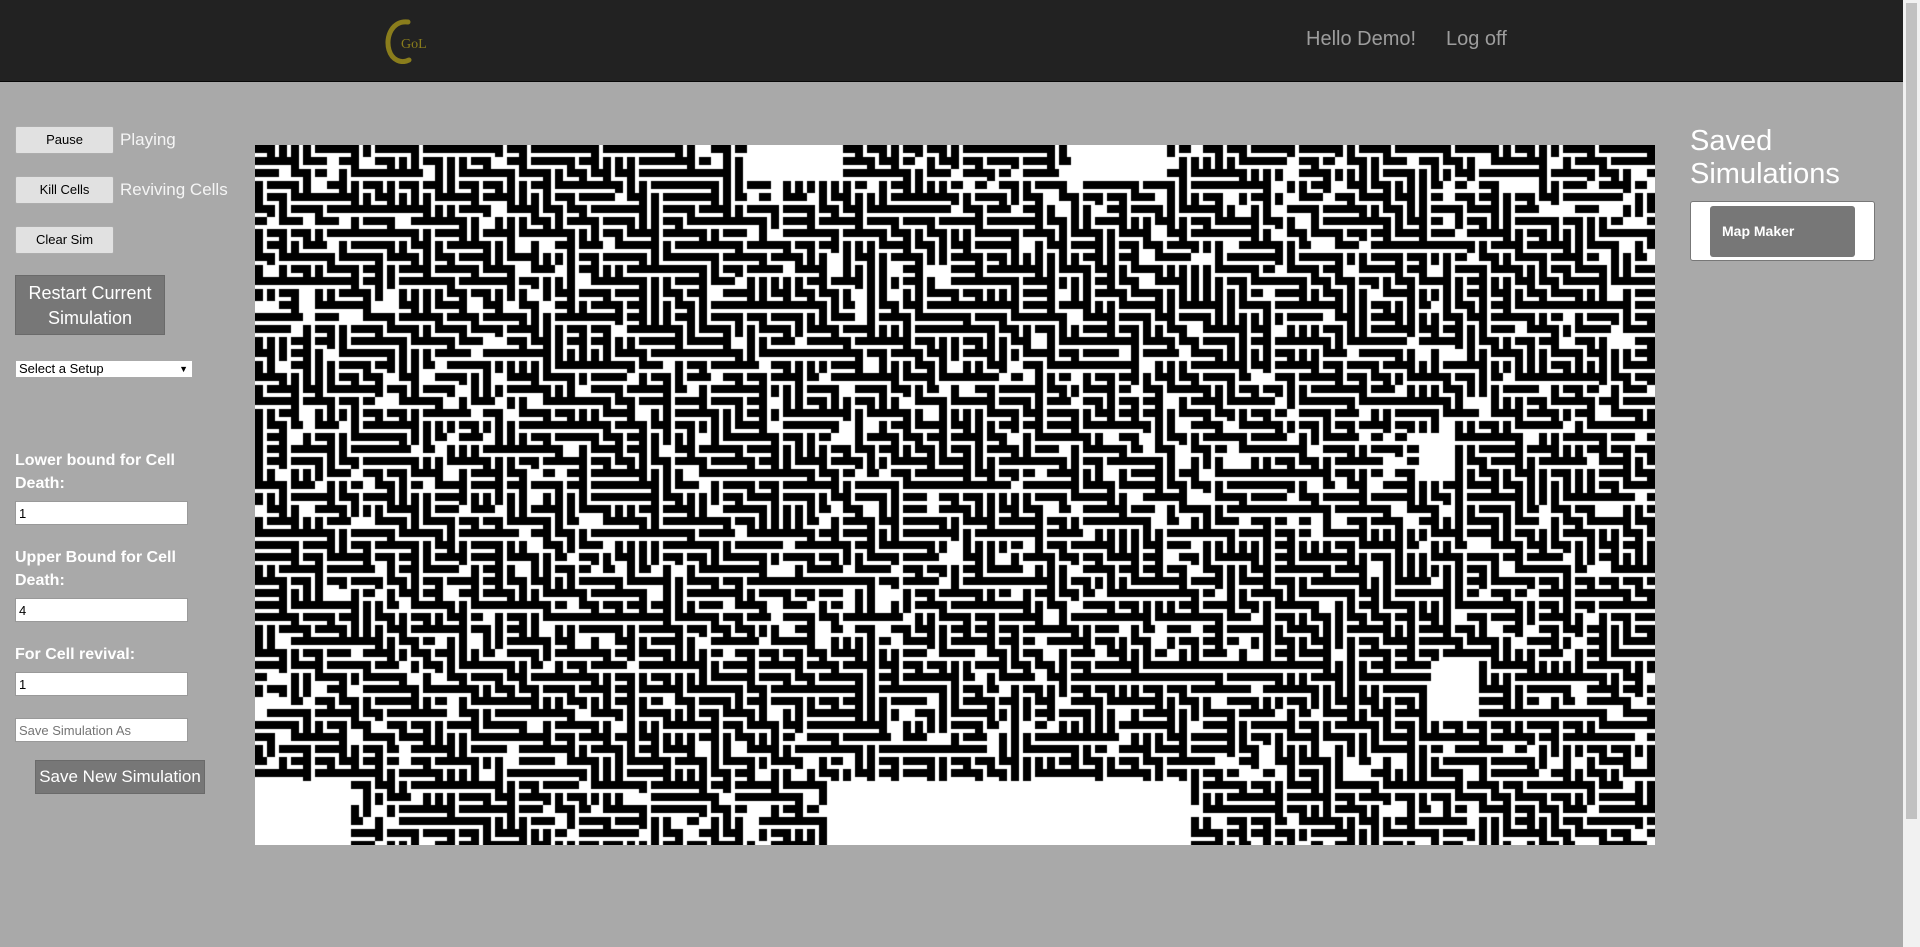  Describe the element at coordinates (75, 654) in the screenshot. I see `revival-label: For Cell revival:` at that location.